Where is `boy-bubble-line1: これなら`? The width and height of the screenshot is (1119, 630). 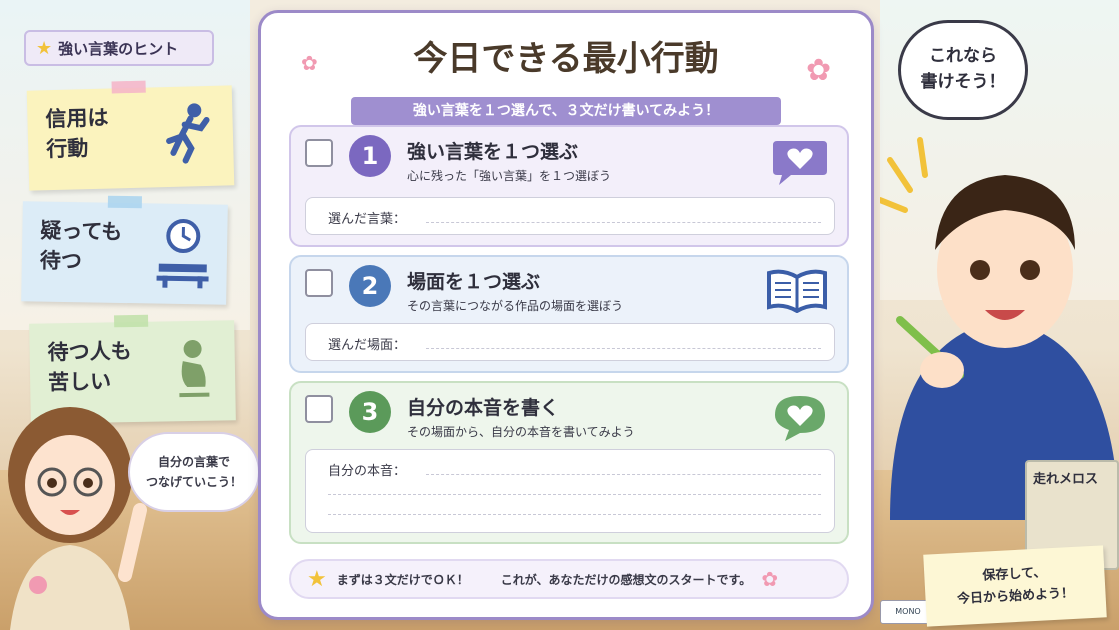
boy-bubble-line1: これなら is located at coordinates (963, 56).